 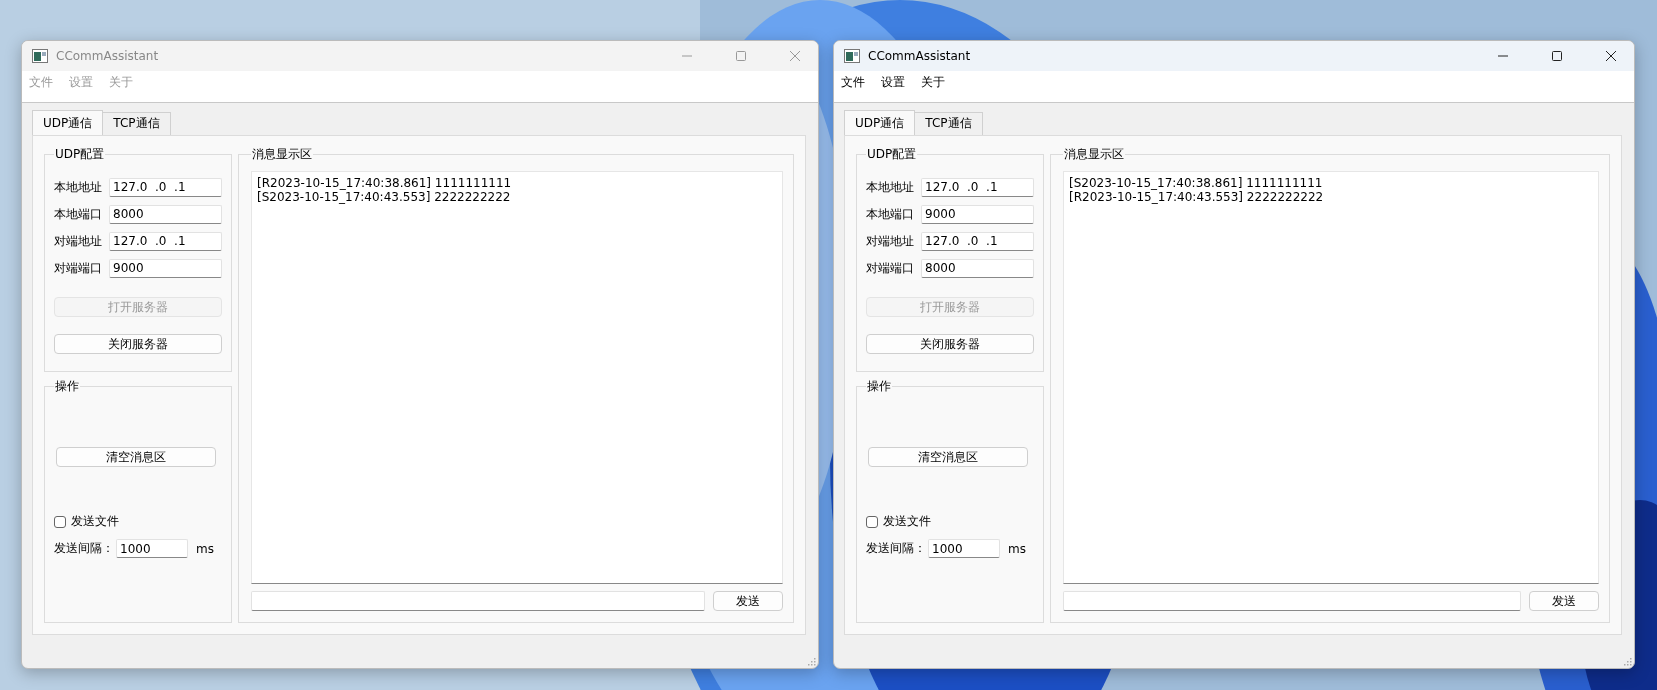 I want to click on menu-item: 设置, so click(x=893, y=82).